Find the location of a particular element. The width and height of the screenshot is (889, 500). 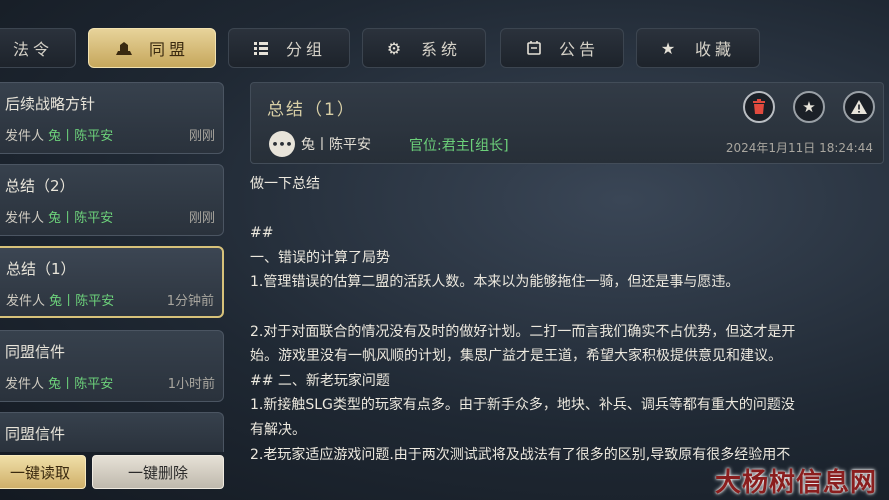

tab-label: 法令 is located at coordinates (32, 49).